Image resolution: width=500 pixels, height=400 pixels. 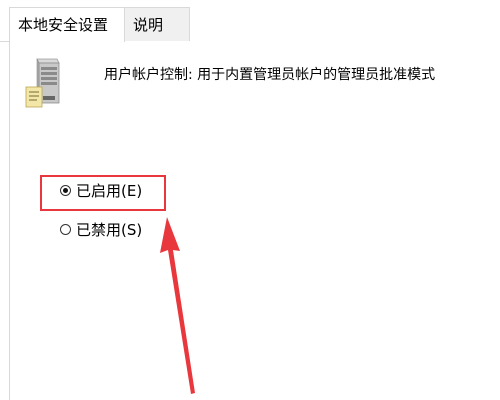 I want to click on annotation-arrow-icon, so click(x=177, y=305).